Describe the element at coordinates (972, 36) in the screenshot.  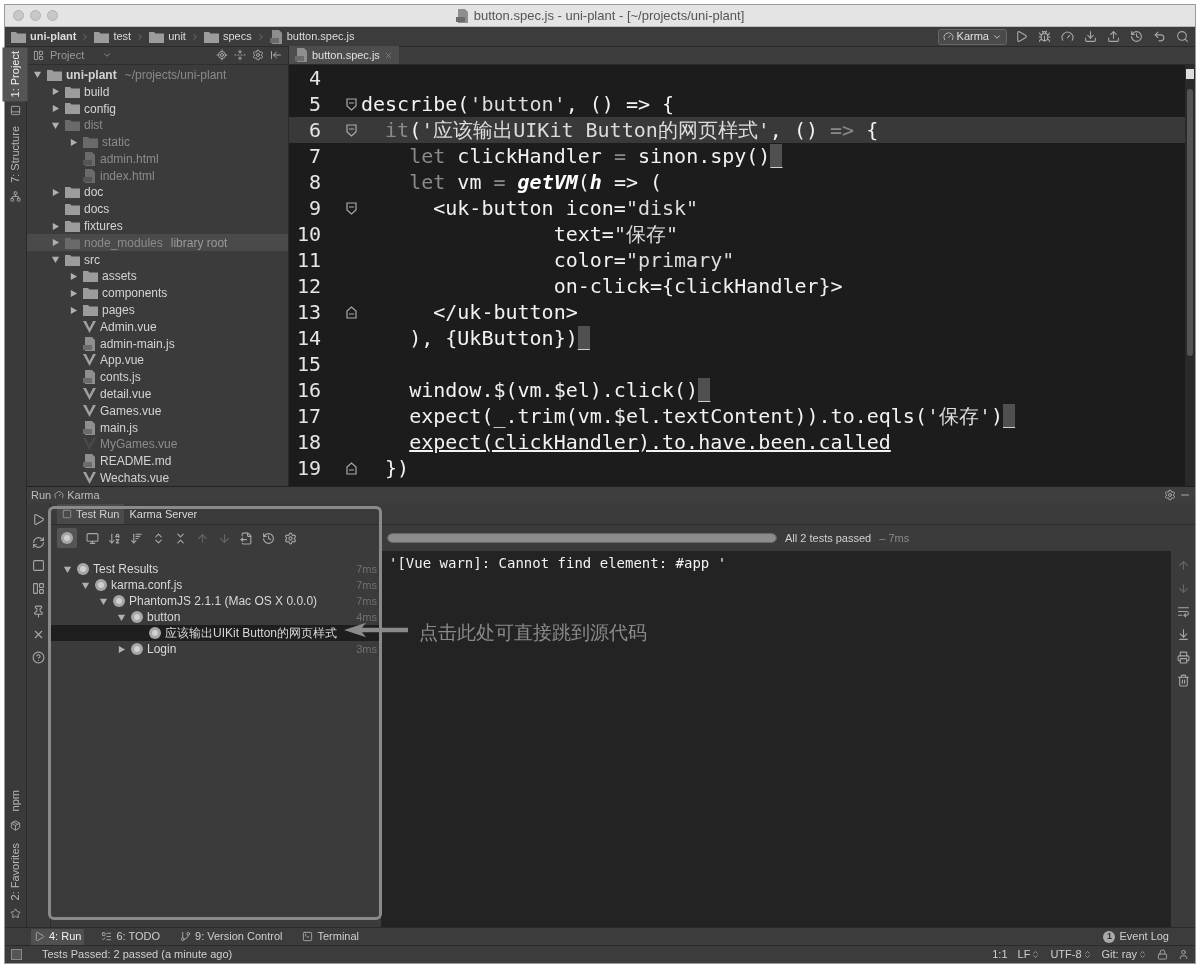
I see `run-config-dropdown: Karma` at that location.